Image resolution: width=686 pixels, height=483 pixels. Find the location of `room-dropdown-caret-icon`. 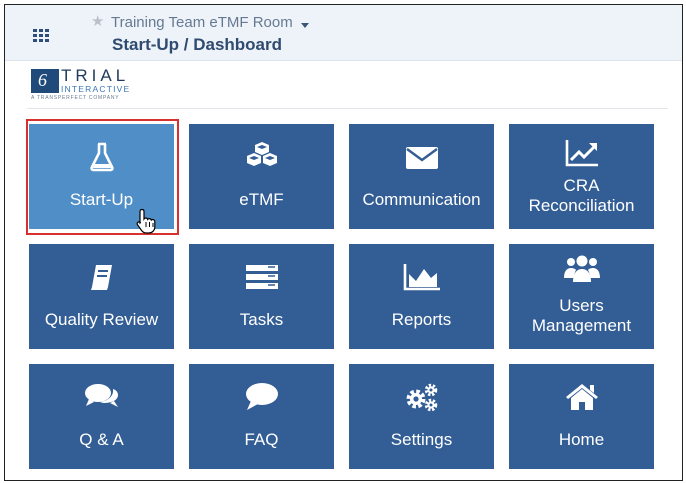

room-dropdown-caret-icon is located at coordinates (305, 25).